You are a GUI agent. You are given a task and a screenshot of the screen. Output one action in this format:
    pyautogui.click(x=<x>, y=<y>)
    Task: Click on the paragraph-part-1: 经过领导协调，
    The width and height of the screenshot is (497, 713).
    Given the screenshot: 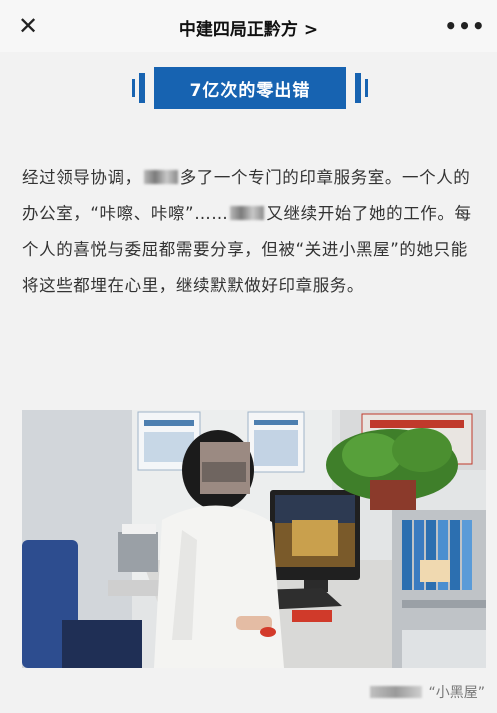 What is the action you would take?
    pyautogui.click(x=82, y=177)
    